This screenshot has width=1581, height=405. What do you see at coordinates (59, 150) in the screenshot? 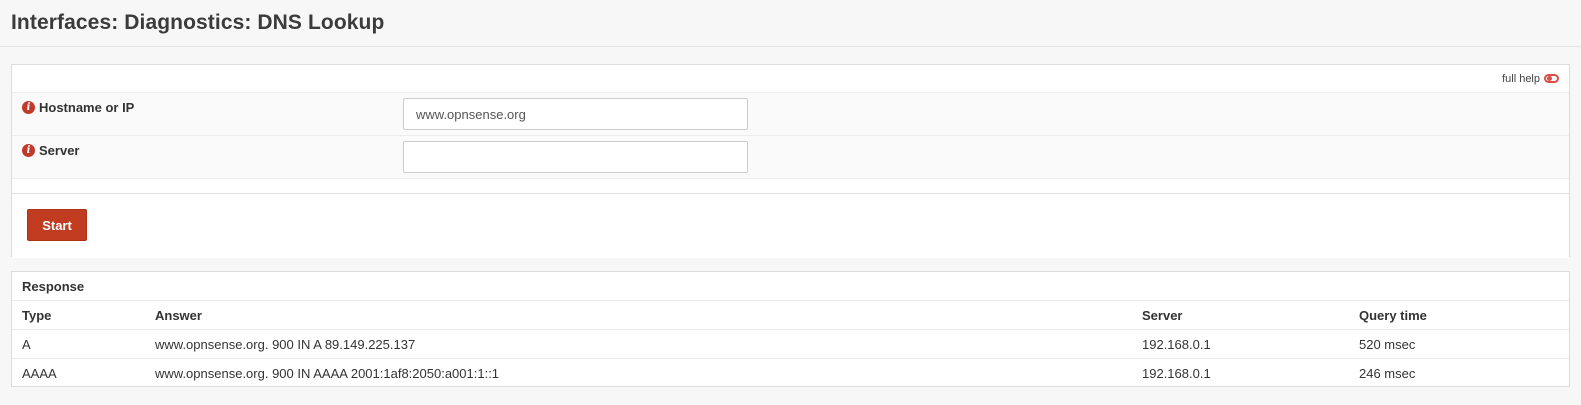
I see `server-label: Server` at bounding box center [59, 150].